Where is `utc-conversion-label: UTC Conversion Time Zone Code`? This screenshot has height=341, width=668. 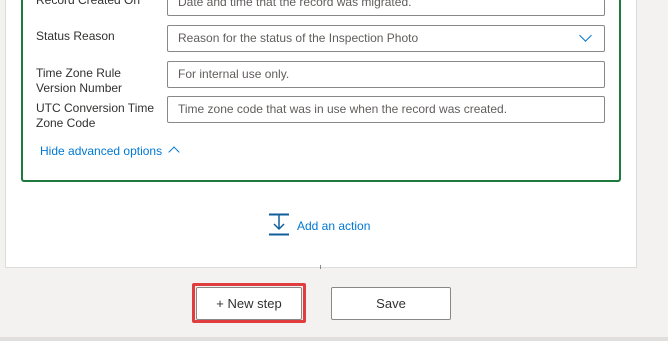 utc-conversion-label: UTC Conversion Time Zone Code is located at coordinates (95, 115).